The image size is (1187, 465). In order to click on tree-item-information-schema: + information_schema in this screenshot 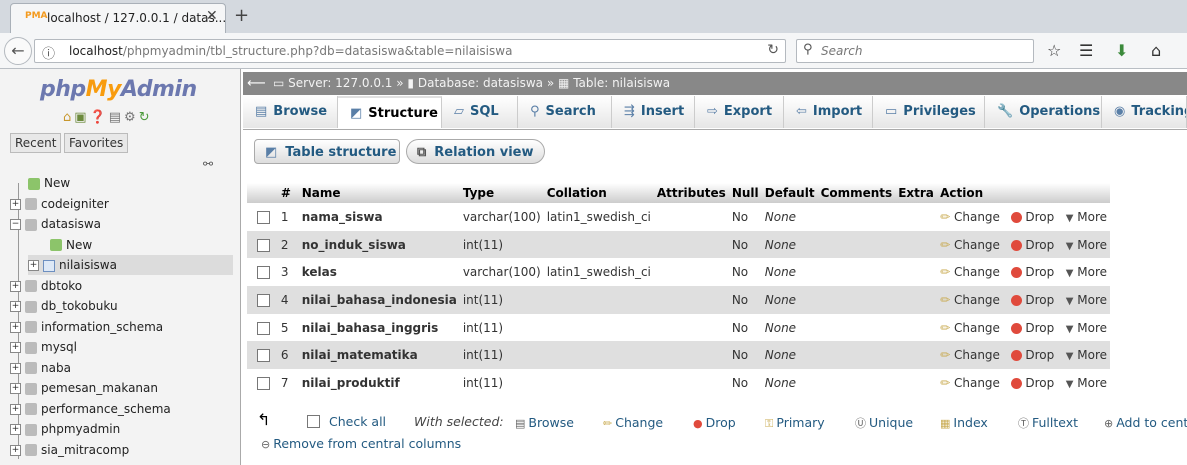, I will do `click(86, 327)`.